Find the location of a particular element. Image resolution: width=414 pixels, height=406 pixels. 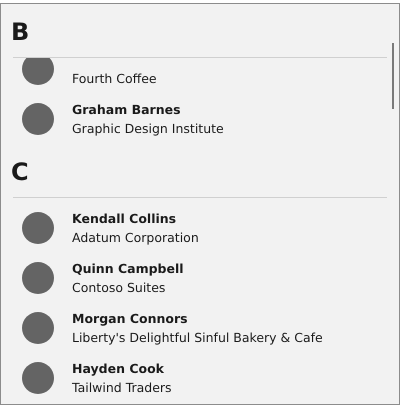

contact-company: Fourth Coffee is located at coordinates (114, 79).